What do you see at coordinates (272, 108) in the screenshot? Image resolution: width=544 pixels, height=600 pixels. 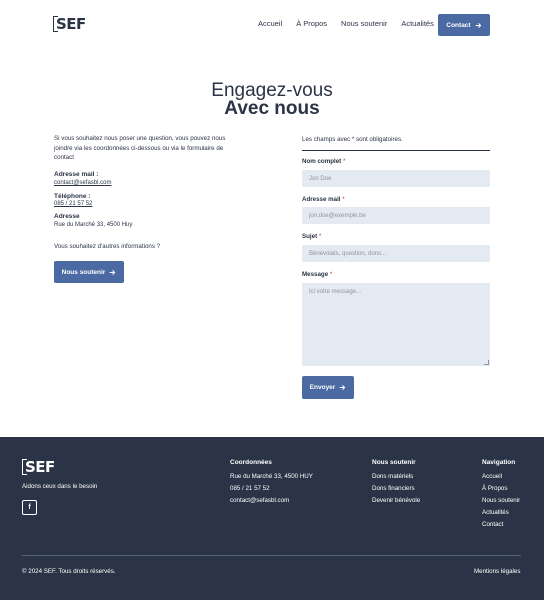 I see `page-title-line2: Avec nous` at bounding box center [272, 108].